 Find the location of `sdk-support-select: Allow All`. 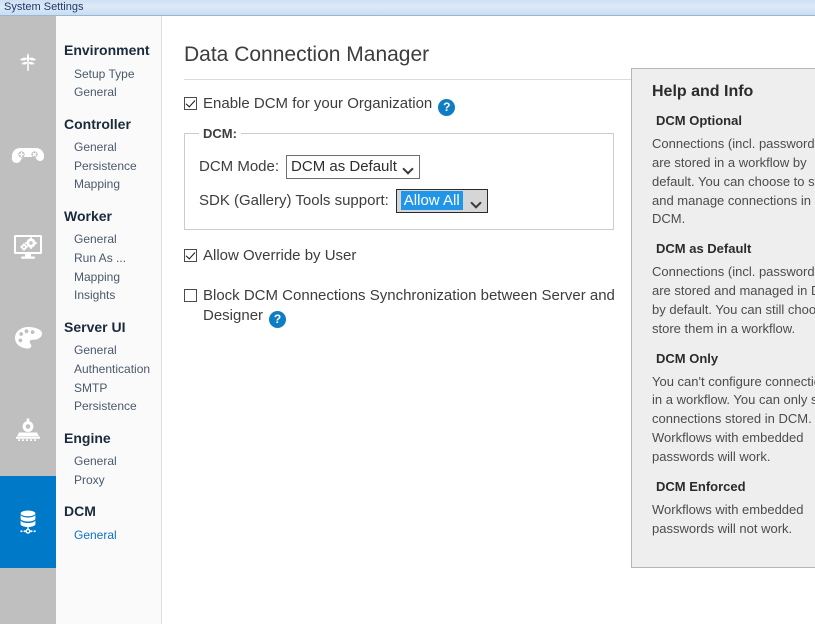

sdk-support-select: Allow All is located at coordinates (441, 200).